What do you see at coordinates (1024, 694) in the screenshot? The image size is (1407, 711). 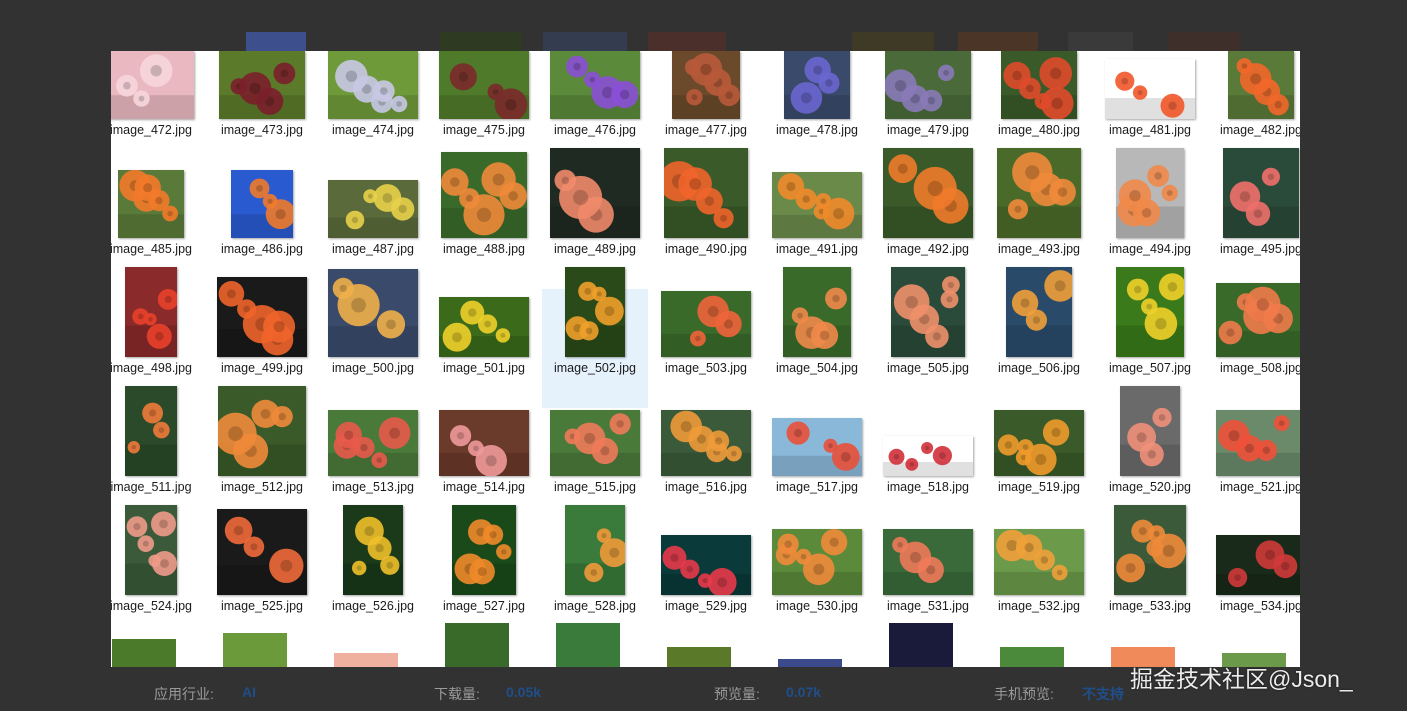 I see `mobile-preview-label: 手机预览:` at bounding box center [1024, 694].